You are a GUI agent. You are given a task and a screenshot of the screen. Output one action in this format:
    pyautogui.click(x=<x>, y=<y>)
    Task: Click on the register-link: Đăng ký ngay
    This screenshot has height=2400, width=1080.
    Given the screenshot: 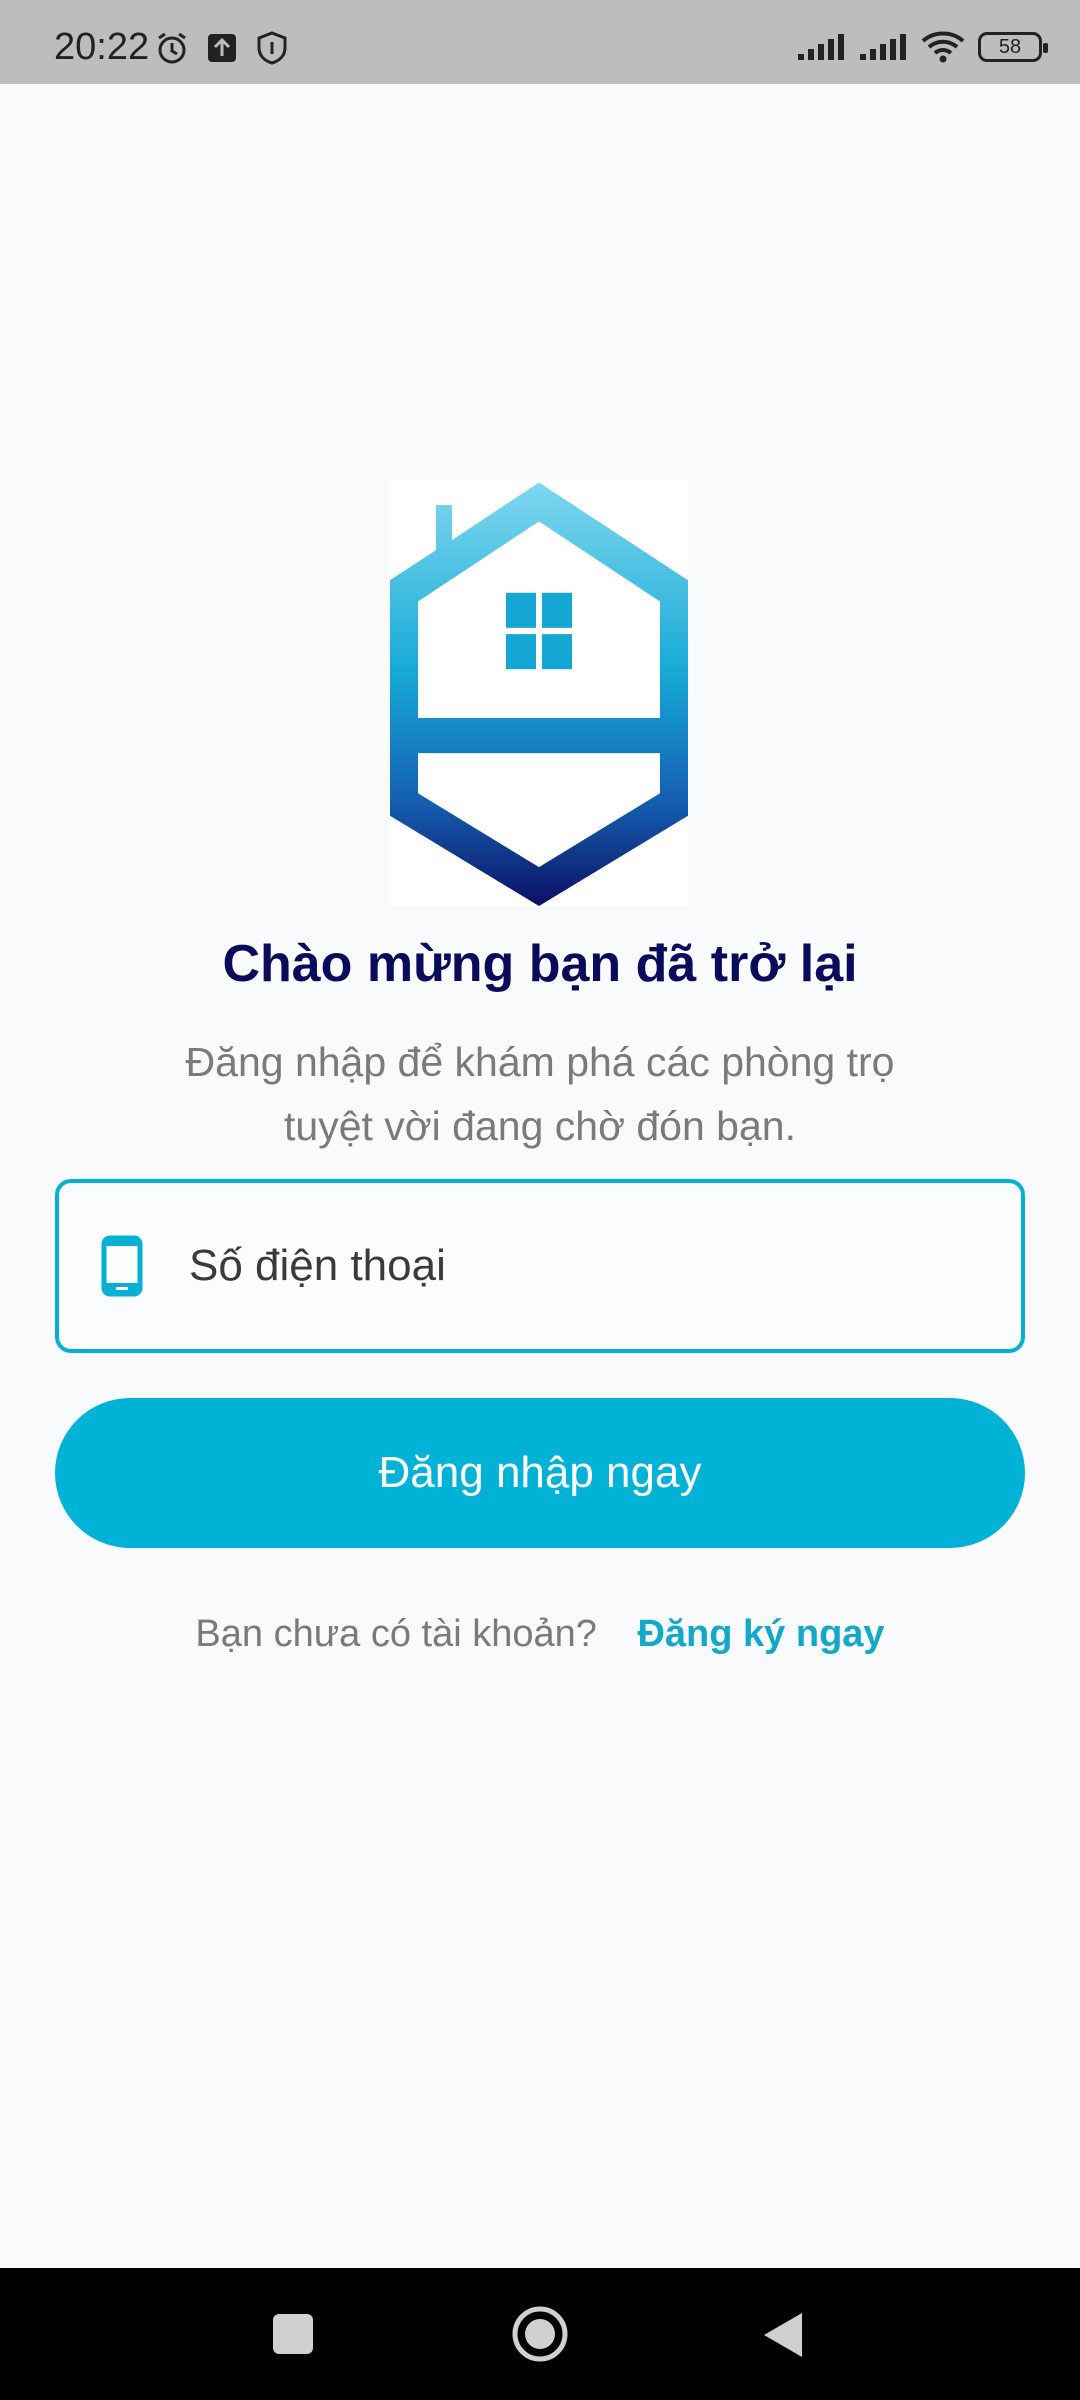 What is the action you would take?
    pyautogui.click(x=760, y=1634)
    